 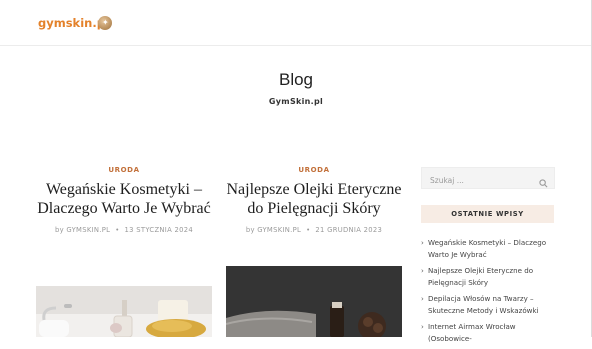 What do you see at coordinates (296, 101) in the screenshot?
I see `page-subtitle: GymSkin.pl` at bounding box center [296, 101].